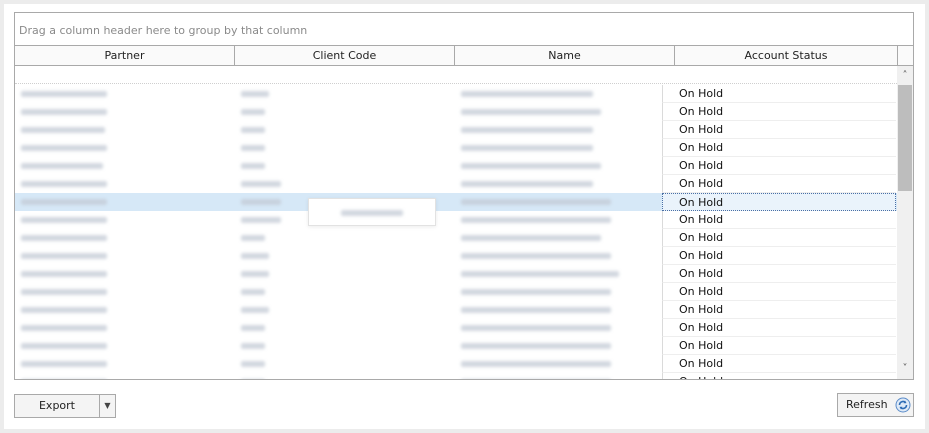  I want to click on export-button-label: Export, so click(56, 405).